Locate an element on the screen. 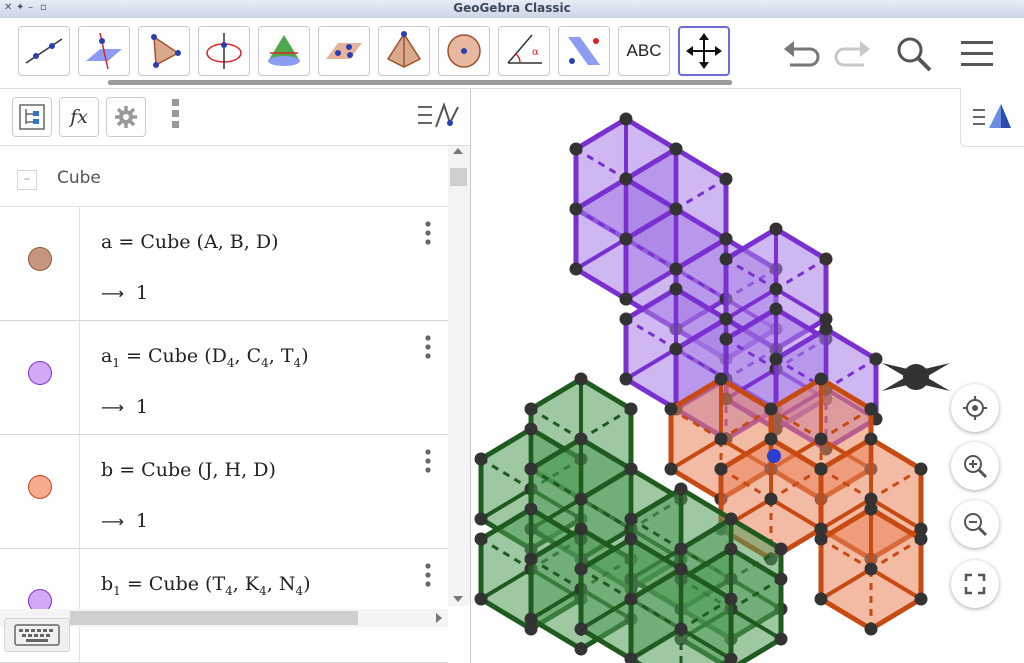 The width and height of the screenshot is (1024, 663). cone-tool-button is located at coordinates (284, 51).